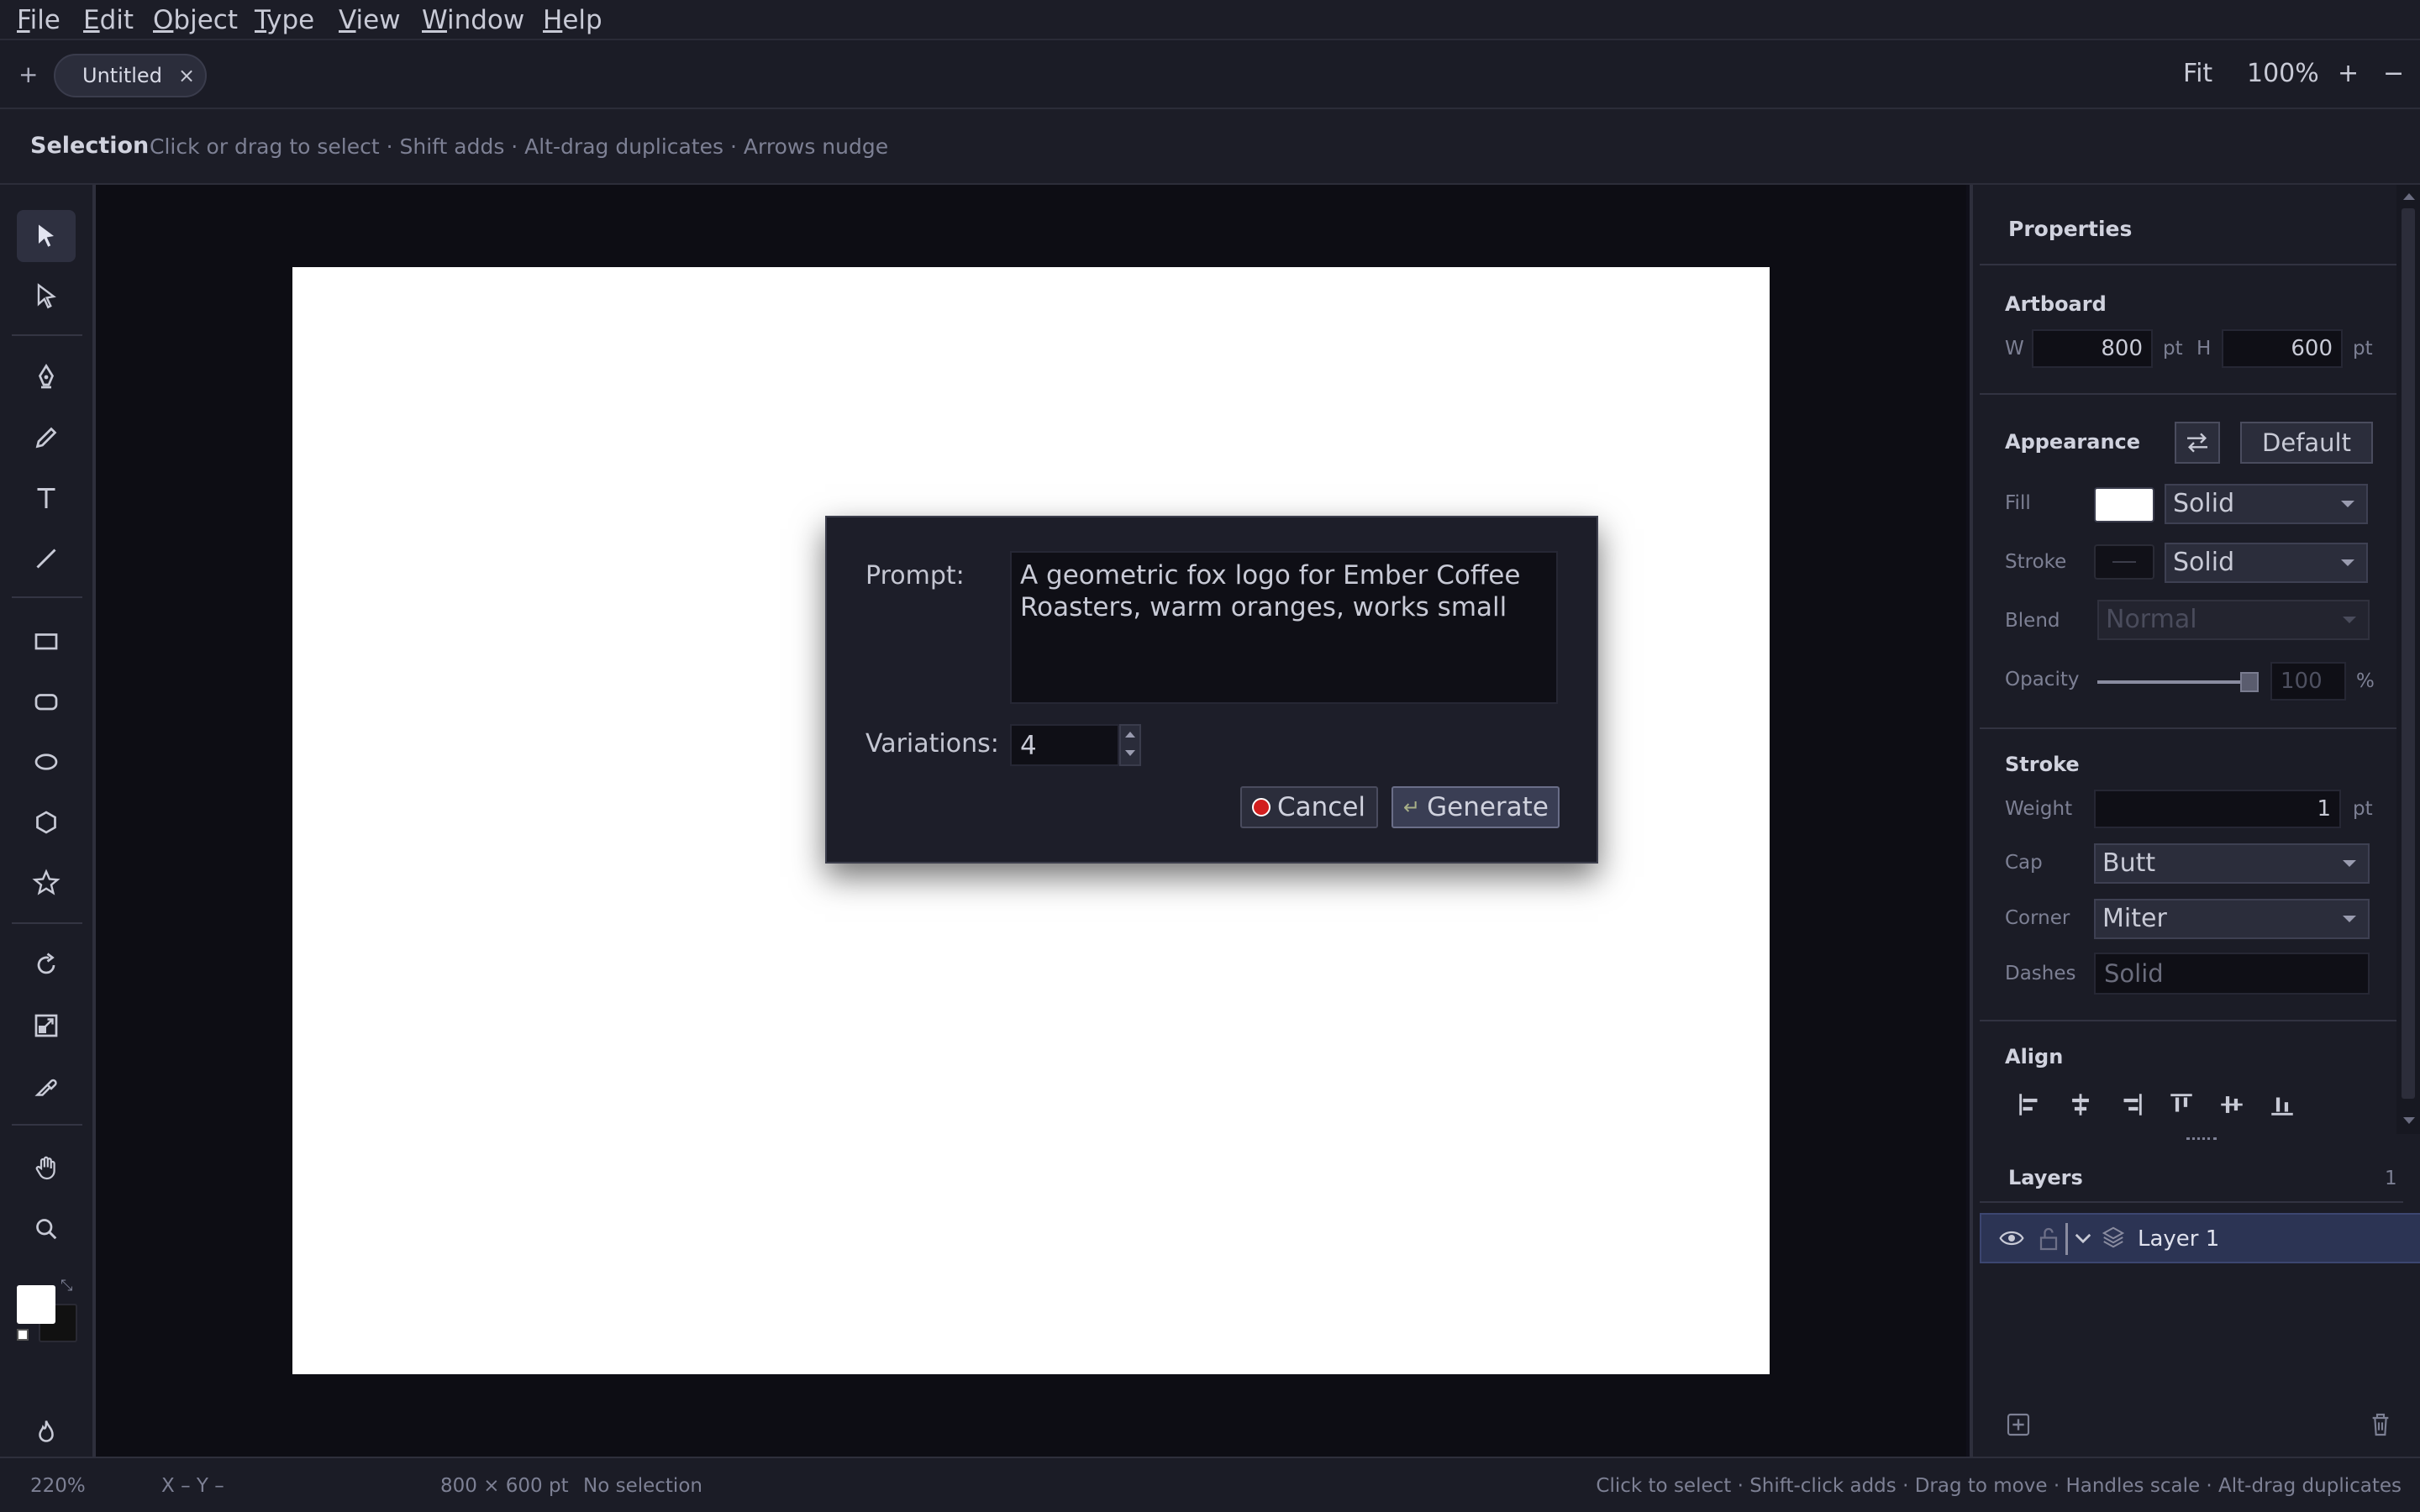  Describe the element at coordinates (66, 1285) in the screenshot. I see `swap-colors-icon: ⤡` at that location.